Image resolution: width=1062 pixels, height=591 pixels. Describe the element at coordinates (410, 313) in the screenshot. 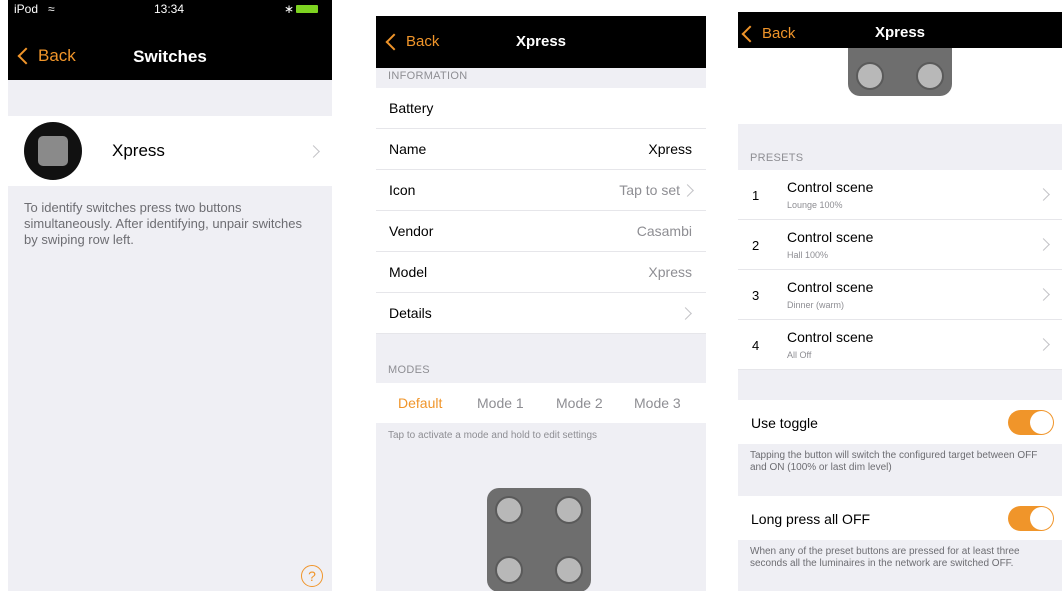

I see `details-label: Details` at that location.